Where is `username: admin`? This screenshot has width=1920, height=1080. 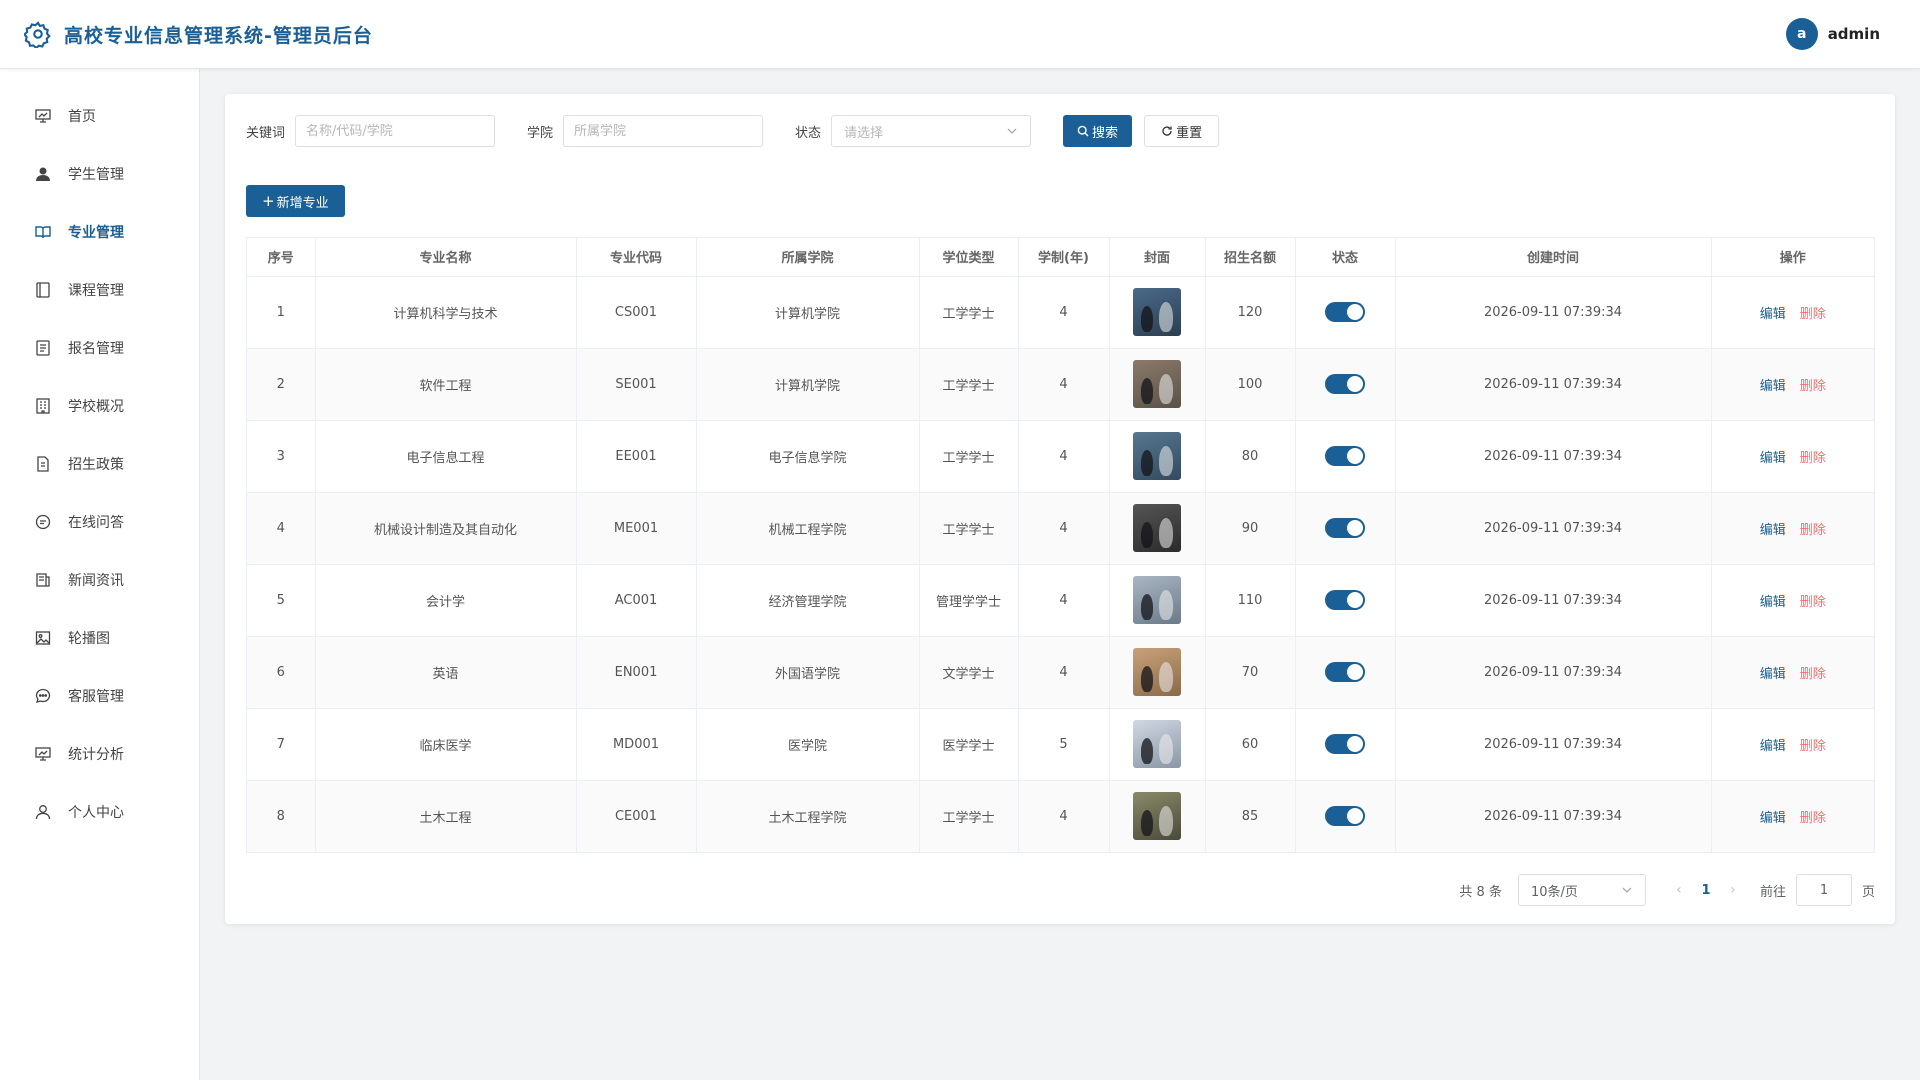
username: admin is located at coordinates (1854, 34).